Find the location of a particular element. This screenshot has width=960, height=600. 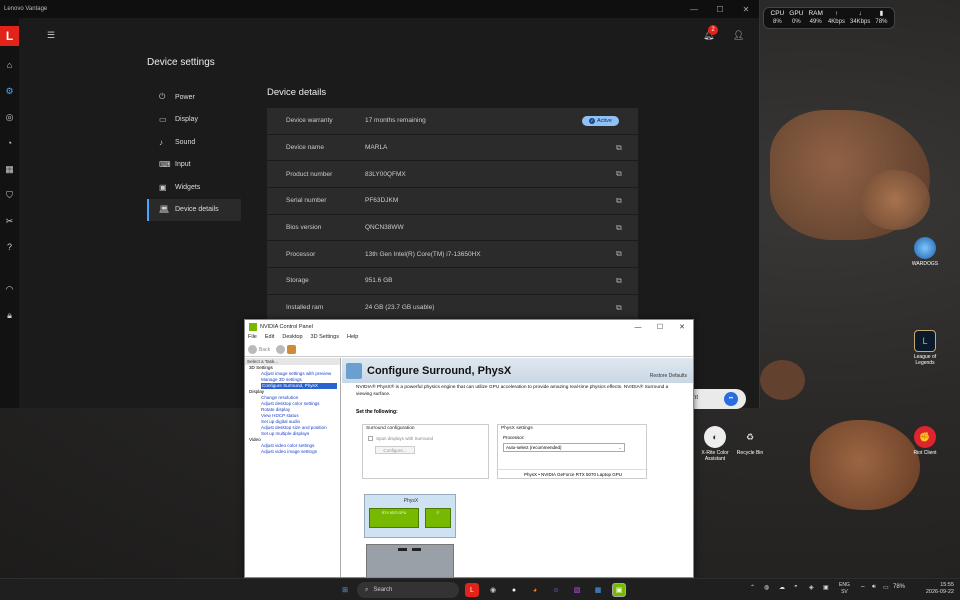

page-banner: Configure Surround, PhysX is located at coordinates (517, 370).